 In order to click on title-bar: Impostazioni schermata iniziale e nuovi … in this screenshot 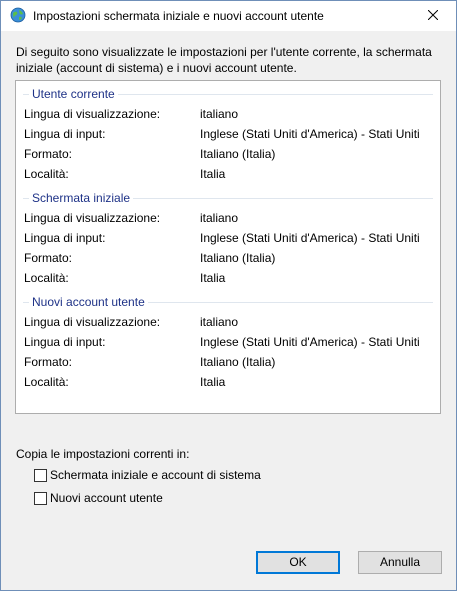, I will do `click(228, 16)`.